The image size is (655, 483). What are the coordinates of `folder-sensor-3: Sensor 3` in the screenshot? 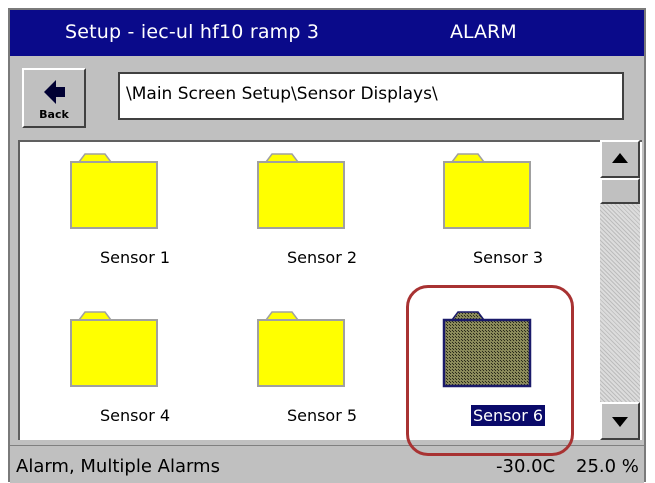 It's located at (508, 217).